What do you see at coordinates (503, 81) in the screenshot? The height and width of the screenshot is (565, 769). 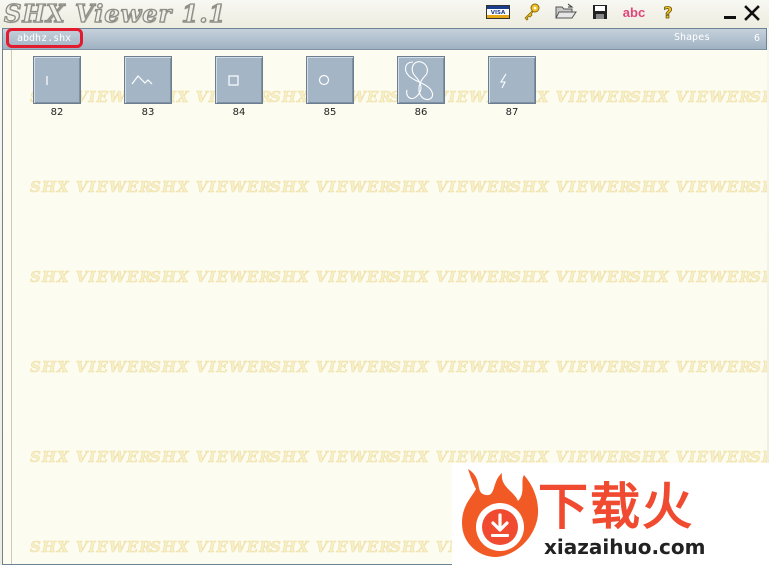 I see `lightning-glyph` at bounding box center [503, 81].